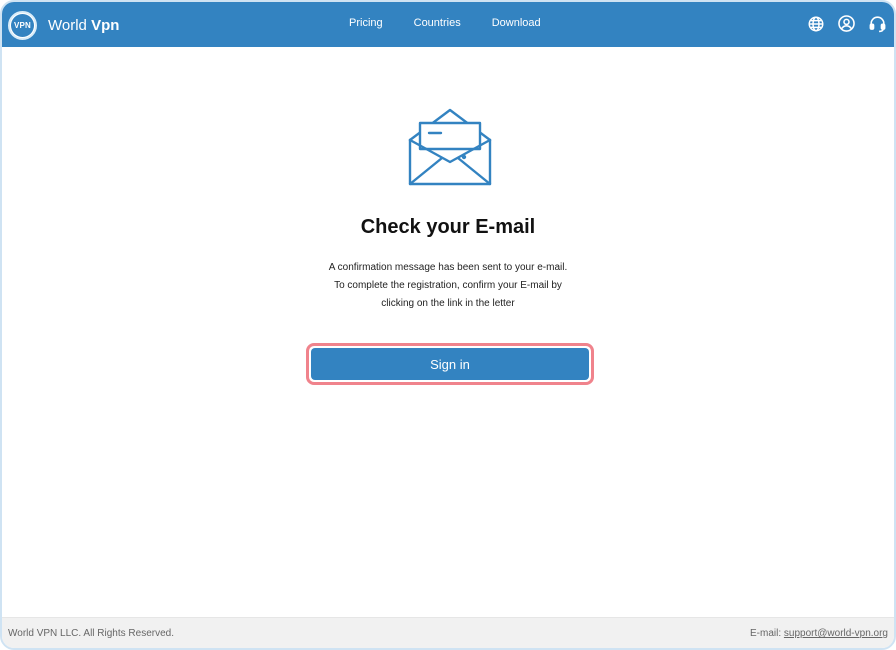 This screenshot has width=896, height=650. I want to click on vpn-logo-icon: VPN, so click(22, 25).